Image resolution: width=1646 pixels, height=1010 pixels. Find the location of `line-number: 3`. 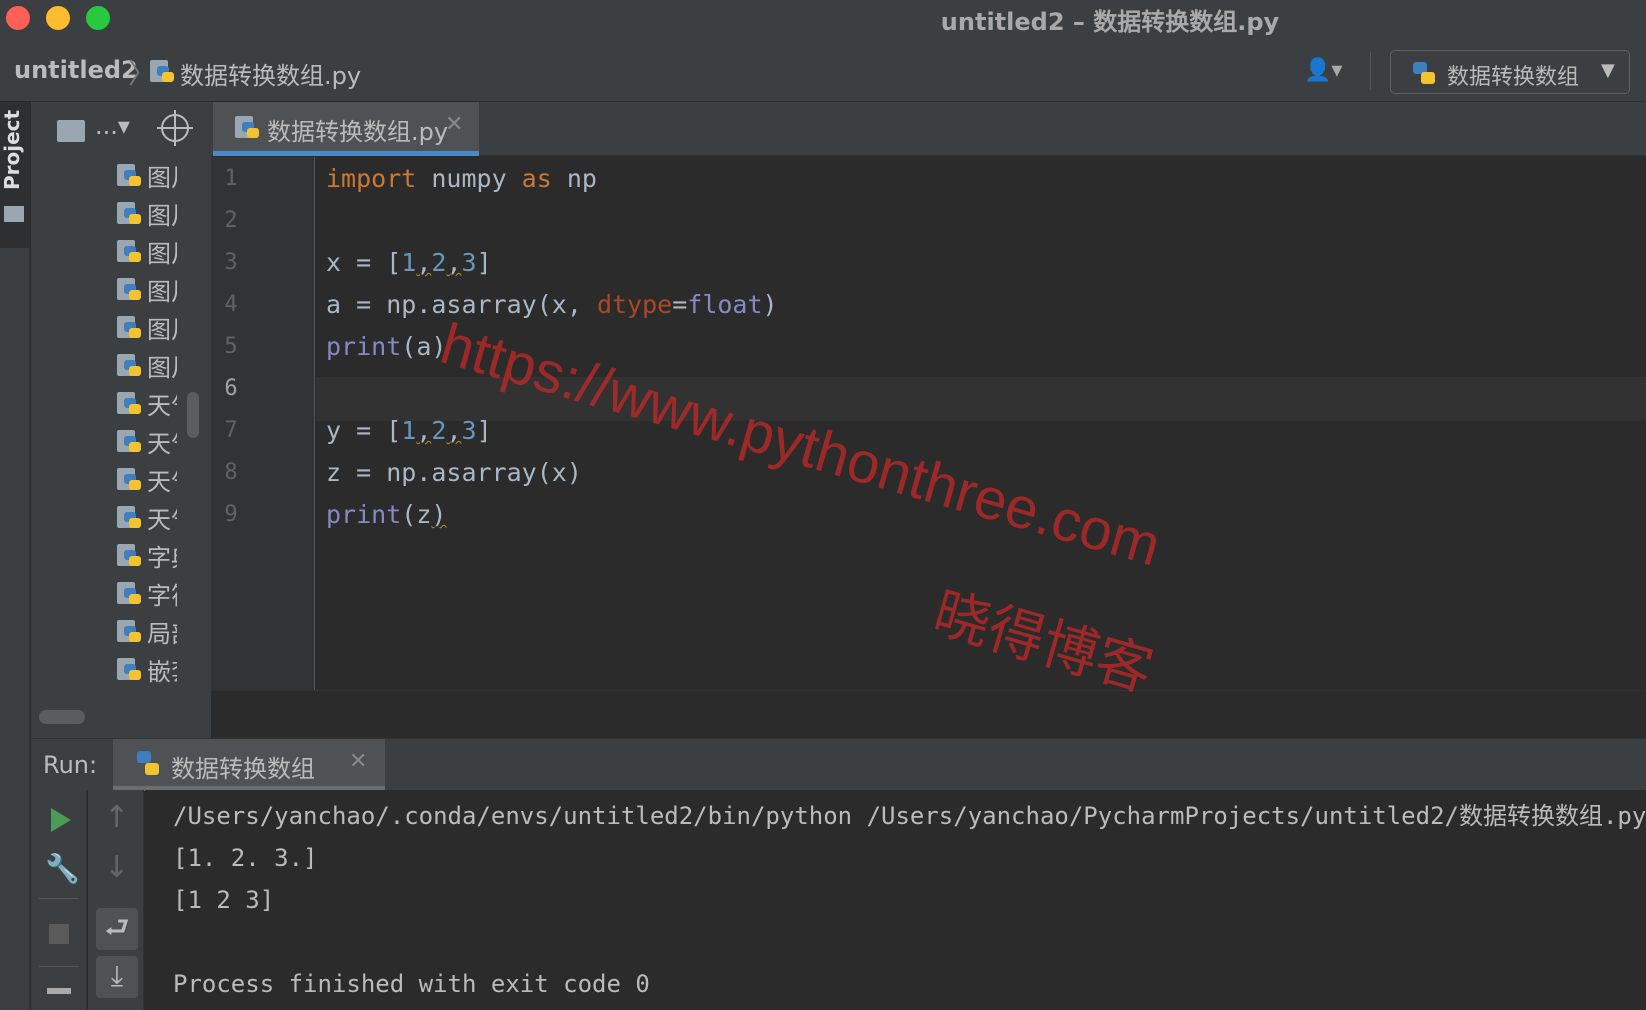

line-number: 3 is located at coordinates (231, 262).